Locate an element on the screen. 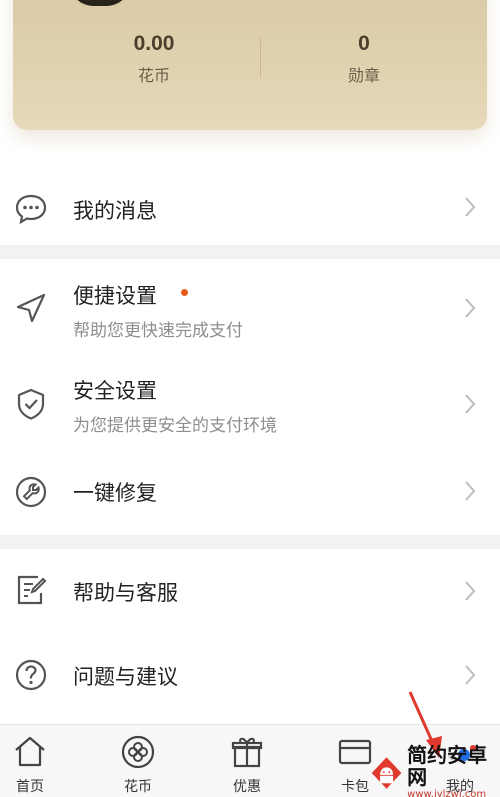 This screenshot has height=797, width=500. question-circle-icon is located at coordinates (31, 675).